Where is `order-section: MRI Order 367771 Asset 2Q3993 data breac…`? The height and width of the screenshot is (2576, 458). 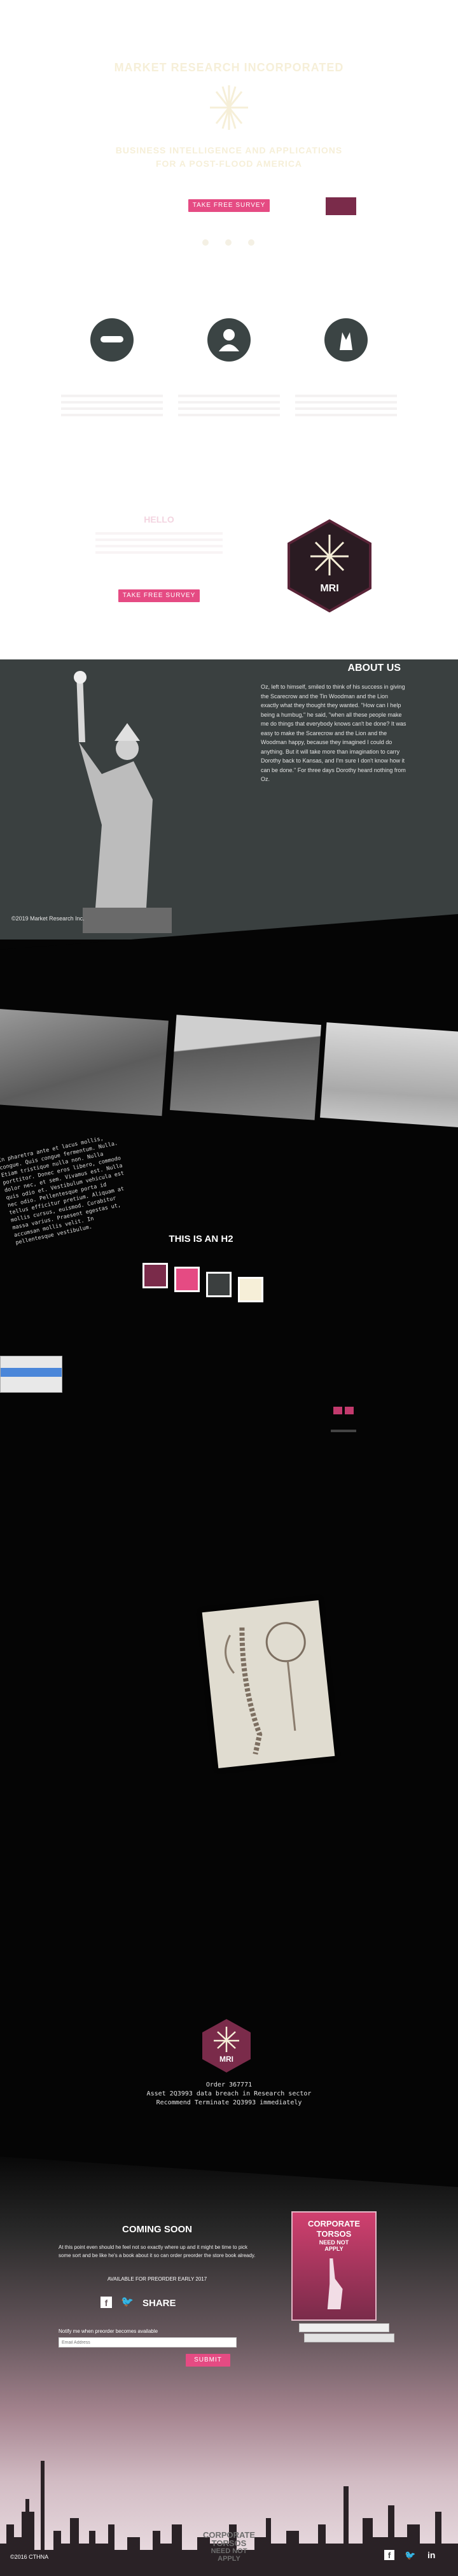 order-section: MRI Order 367771 Asset 2Q3993 data breac… is located at coordinates (229, 2075).